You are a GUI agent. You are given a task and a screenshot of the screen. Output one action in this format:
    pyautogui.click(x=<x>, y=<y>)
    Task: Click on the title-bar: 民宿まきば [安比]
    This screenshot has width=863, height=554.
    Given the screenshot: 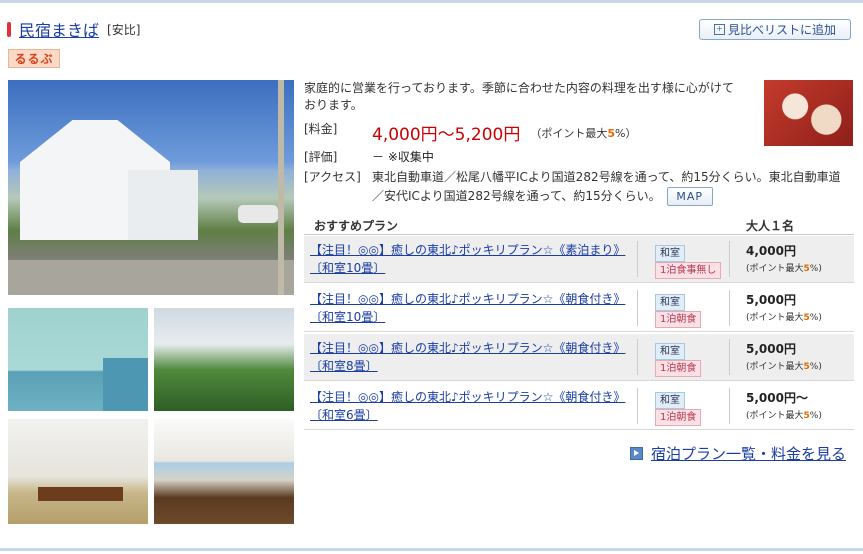 What is the action you would take?
    pyautogui.click(x=73, y=29)
    